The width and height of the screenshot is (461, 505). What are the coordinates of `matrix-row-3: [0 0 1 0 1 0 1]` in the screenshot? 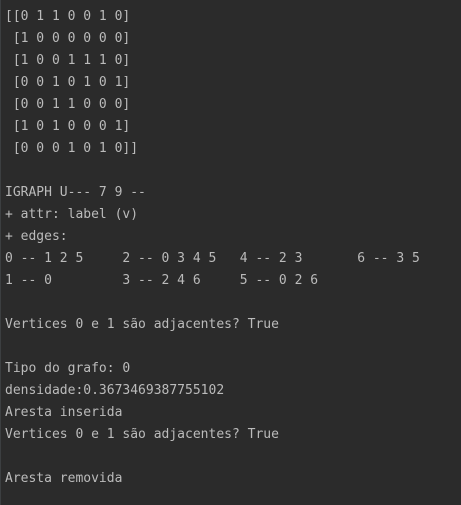 It's located at (68, 82).